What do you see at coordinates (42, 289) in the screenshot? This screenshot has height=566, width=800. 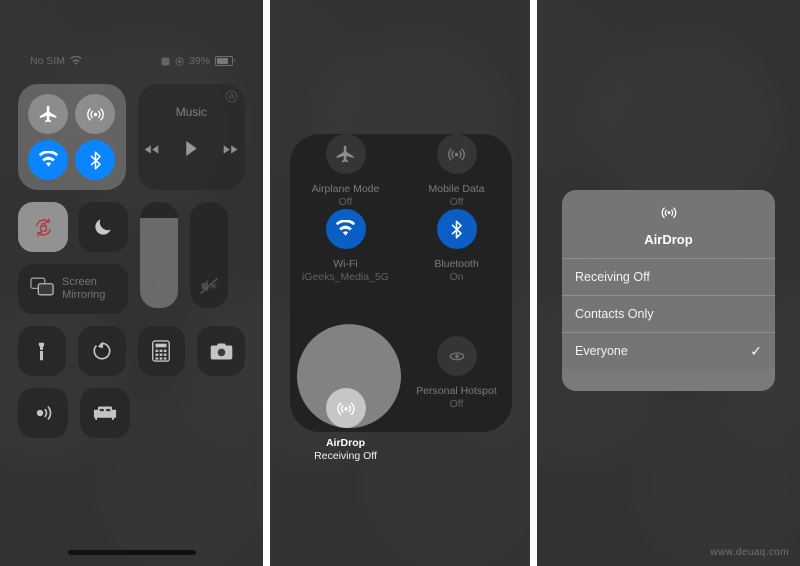 I see `screen-mirroring-icon` at bounding box center [42, 289].